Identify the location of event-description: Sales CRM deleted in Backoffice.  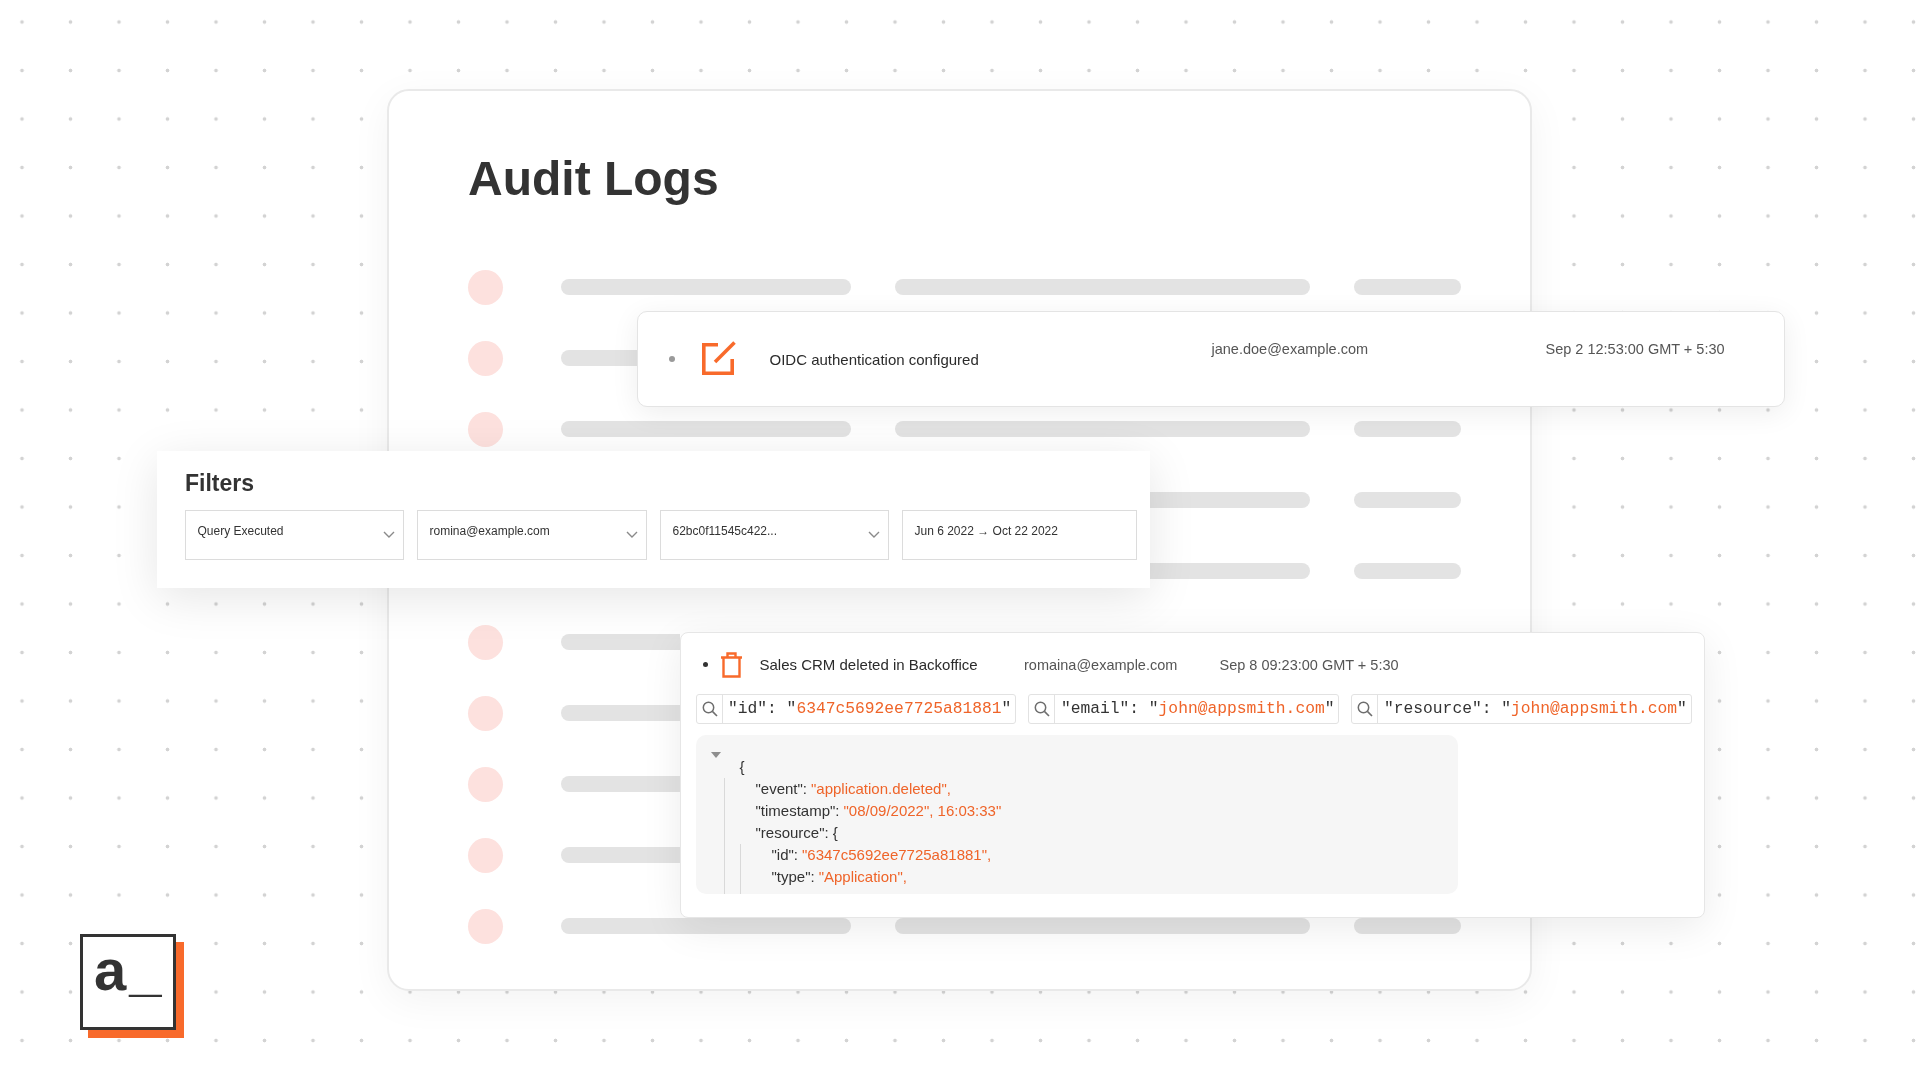
(868, 664).